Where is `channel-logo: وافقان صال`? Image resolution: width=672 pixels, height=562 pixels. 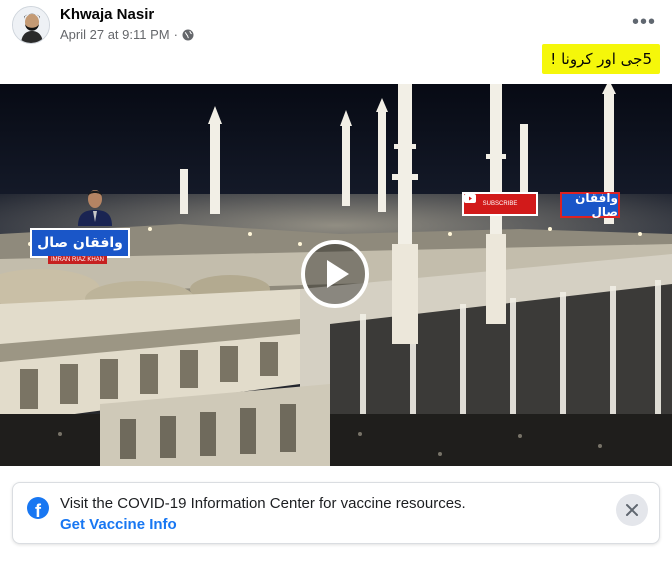 channel-logo: وافقان صال is located at coordinates (80, 243).